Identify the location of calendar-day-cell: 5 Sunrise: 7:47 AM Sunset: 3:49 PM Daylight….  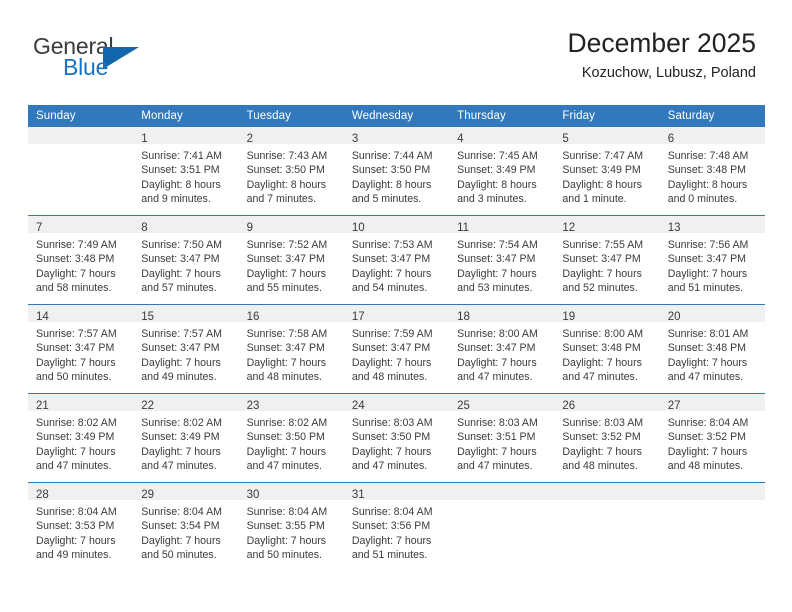
(607, 171).